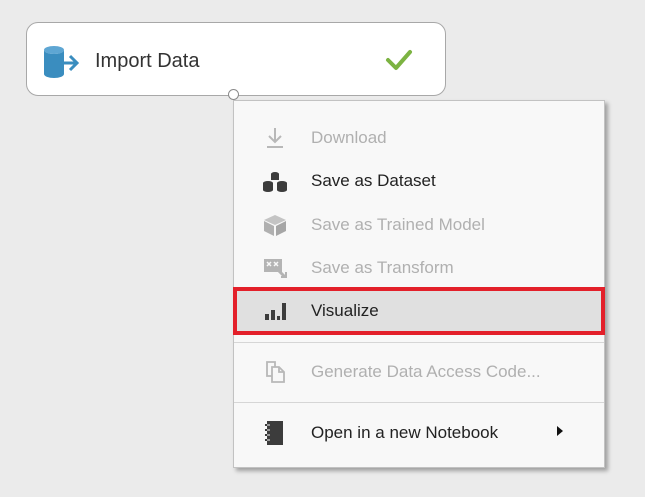  Describe the element at coordinates (382, 267) in the screenshot. I see `menu-item-label: Save as Transform` at that location.